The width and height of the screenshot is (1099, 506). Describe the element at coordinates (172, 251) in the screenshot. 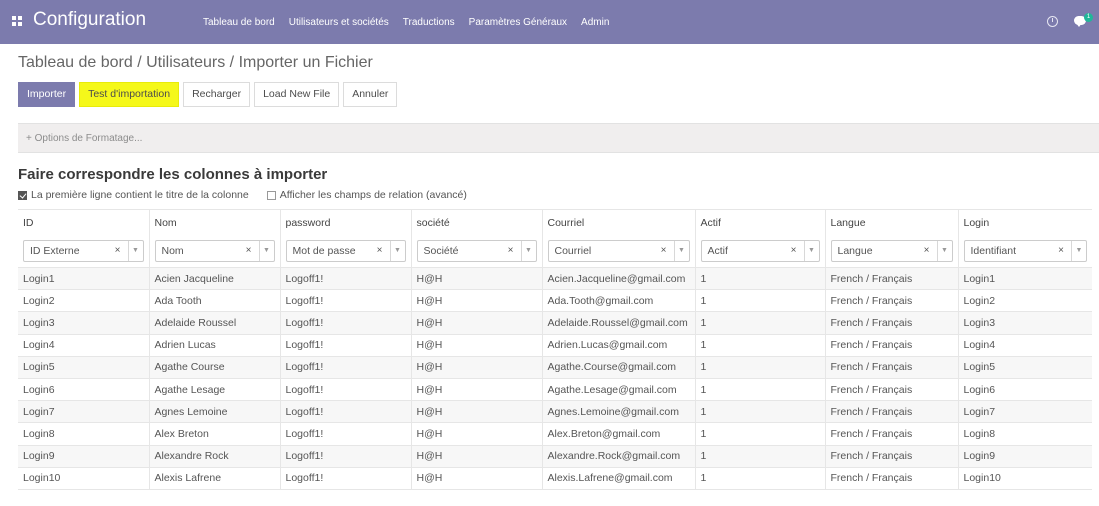

I see `field-mapping-value: Nom` at that location.